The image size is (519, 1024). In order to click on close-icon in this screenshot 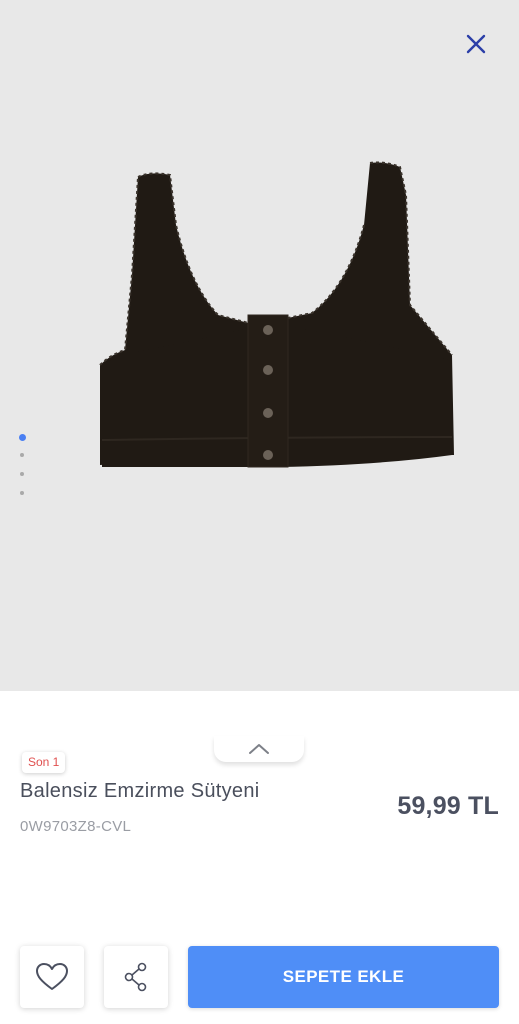, I will do `click(476, 44)`.